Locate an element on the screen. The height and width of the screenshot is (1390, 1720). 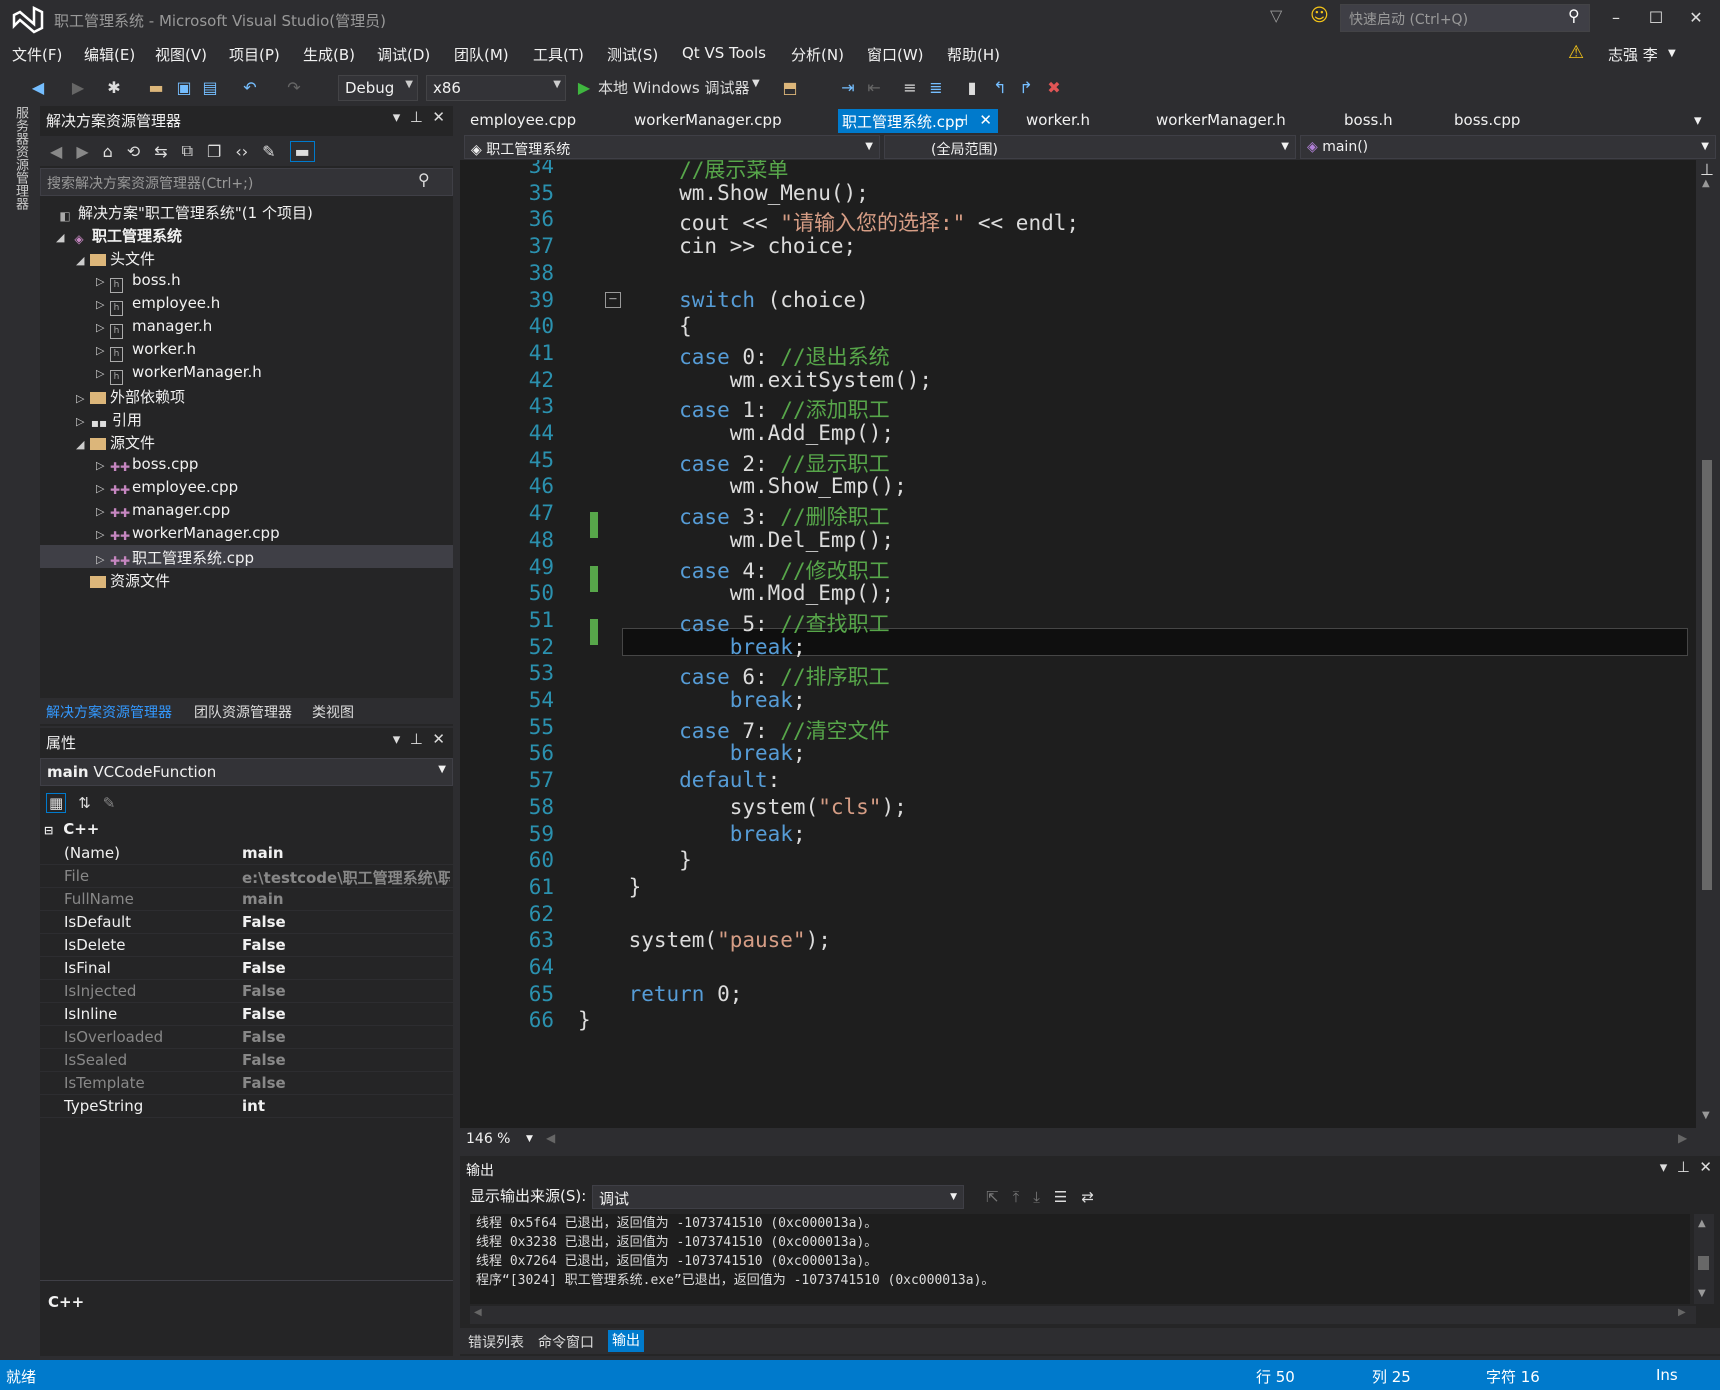
editor-vertical-scrollbar: ⊥ ▲ ▼ is located at coordinates (1708, 644).